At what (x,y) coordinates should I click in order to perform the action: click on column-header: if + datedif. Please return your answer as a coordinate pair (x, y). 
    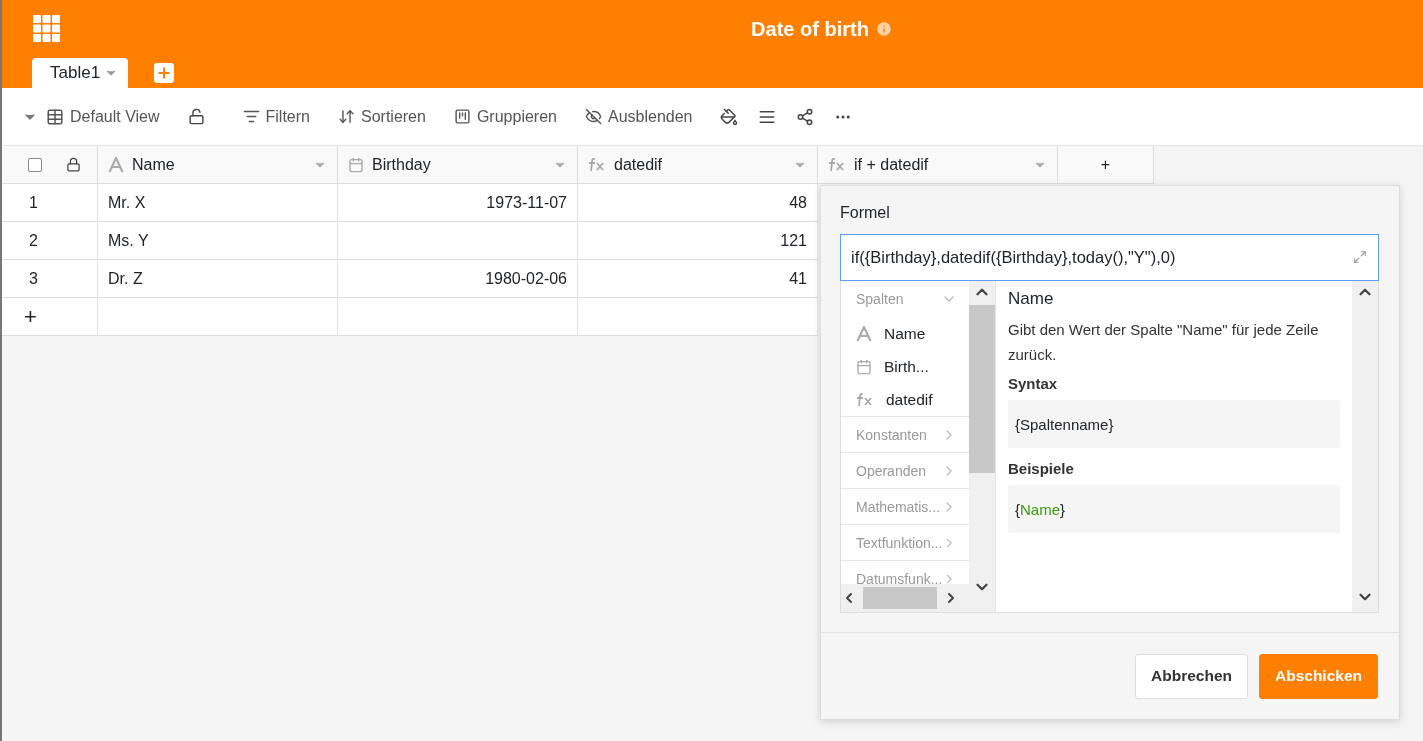
    Looking at the image, I should click on (938, 165).